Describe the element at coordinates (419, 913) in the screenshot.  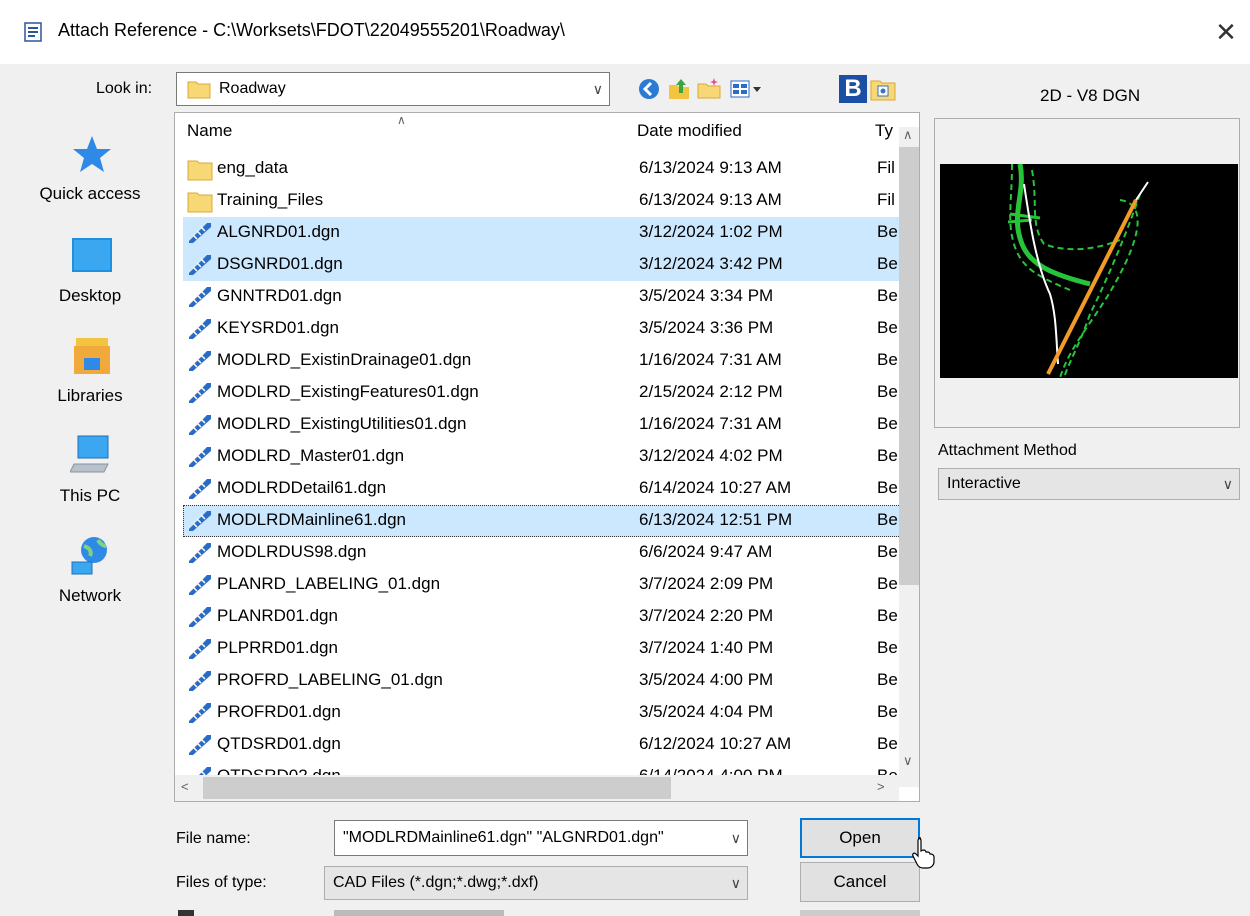
I see `partial-control` at that location.